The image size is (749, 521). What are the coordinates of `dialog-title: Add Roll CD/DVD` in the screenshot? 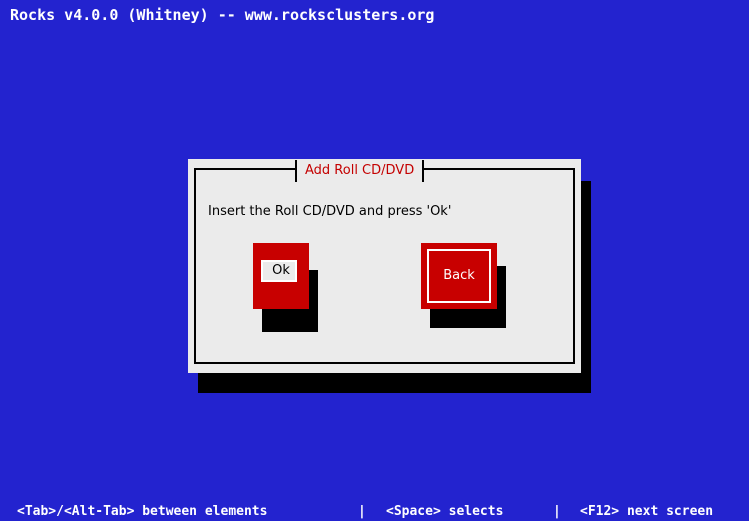 It's located at (360, 171).